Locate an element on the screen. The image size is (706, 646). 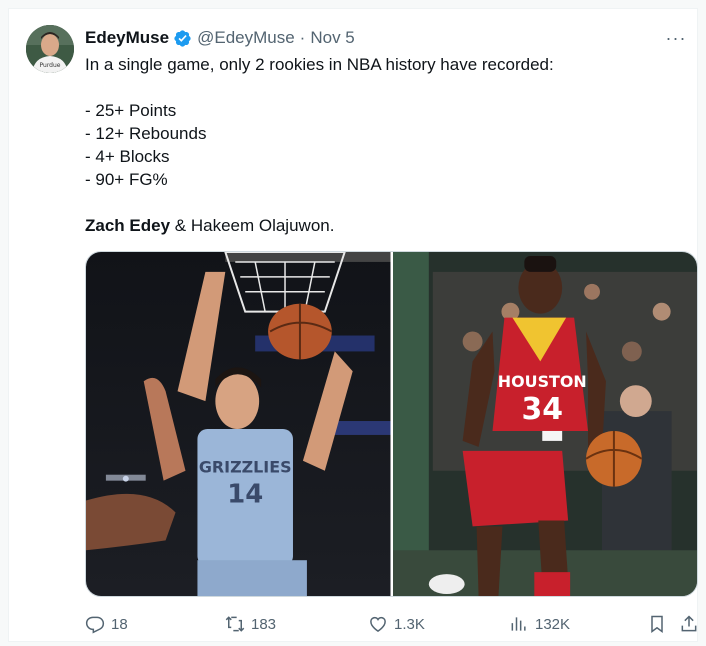
tweet-line-players: Zach Edey & Hakeem Olajuwon. is located at coordinates (385, 225).